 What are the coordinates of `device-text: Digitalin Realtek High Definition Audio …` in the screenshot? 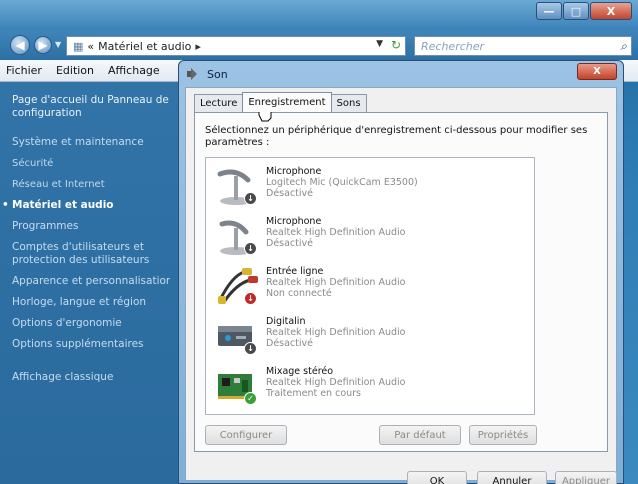 It's located at (335, 332).